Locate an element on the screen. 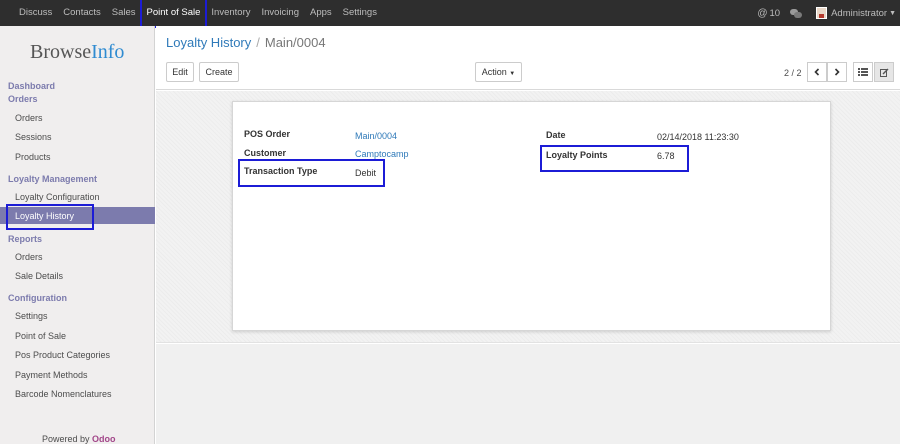  sidebar-item-pos-product-categories: Pos Product Categories is located at coordinates (62, 355).